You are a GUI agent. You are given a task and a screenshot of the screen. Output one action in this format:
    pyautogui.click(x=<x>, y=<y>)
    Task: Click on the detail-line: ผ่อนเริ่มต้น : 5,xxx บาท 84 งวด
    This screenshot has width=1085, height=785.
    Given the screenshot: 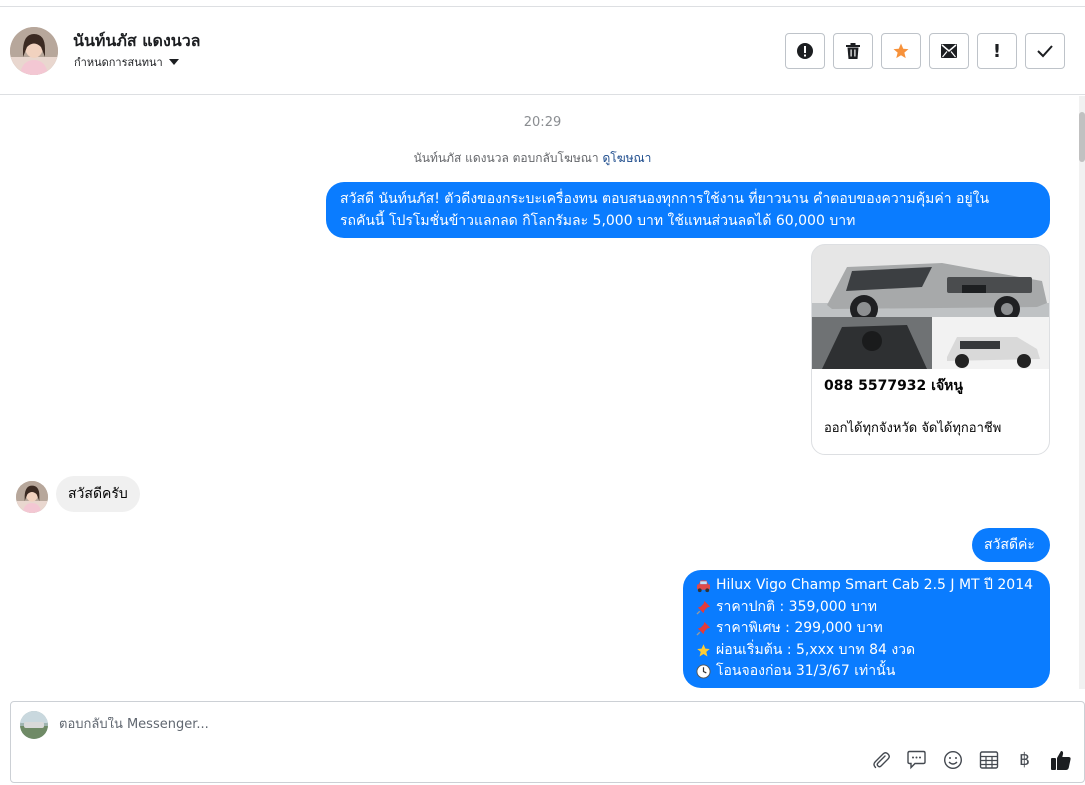 What is the action you would take?
    pyautogui.click(x=866, y=651)
    